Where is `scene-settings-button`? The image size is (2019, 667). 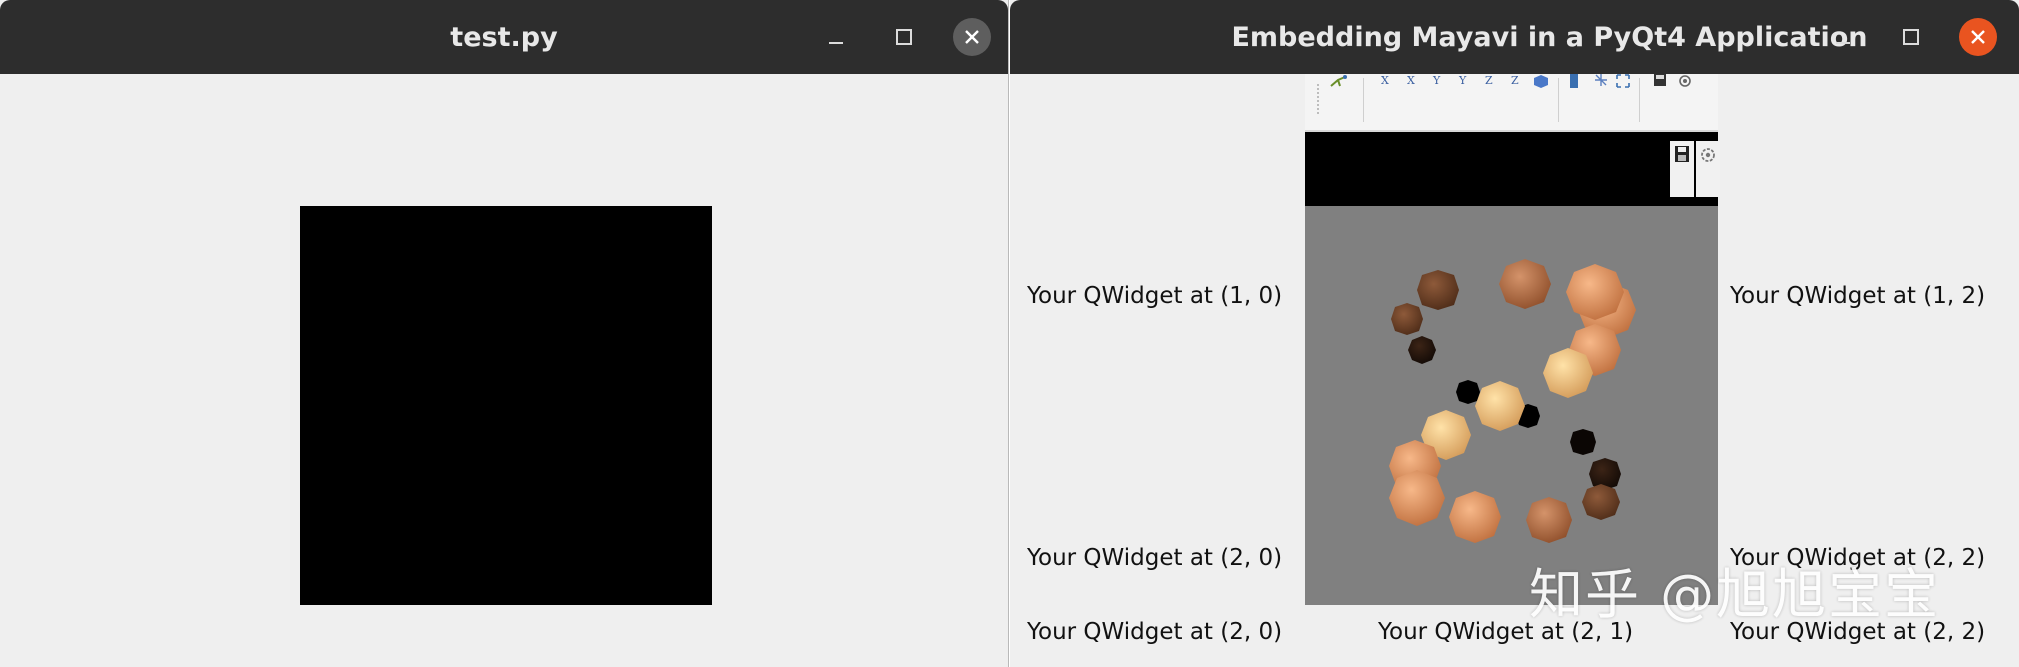 scene-settings-button is located at coordinates (1708, 169).